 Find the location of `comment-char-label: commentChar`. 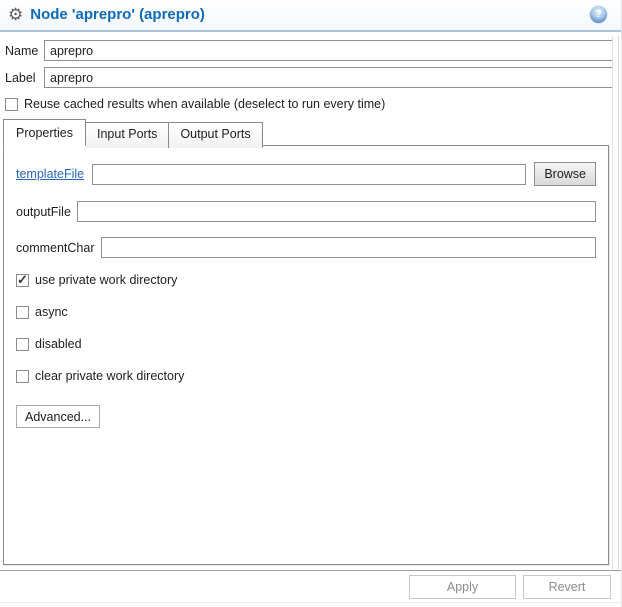

comment-char-label: commentChar is located at coordinates (55, 247).